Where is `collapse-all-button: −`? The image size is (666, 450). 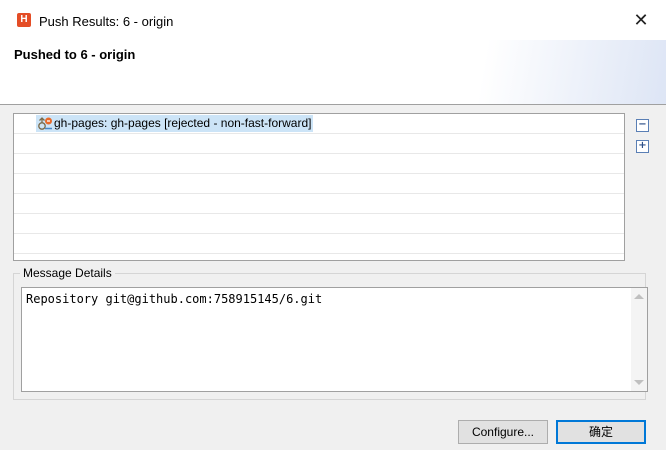 collapse-all-button: − is located at coordinates (642, 125).